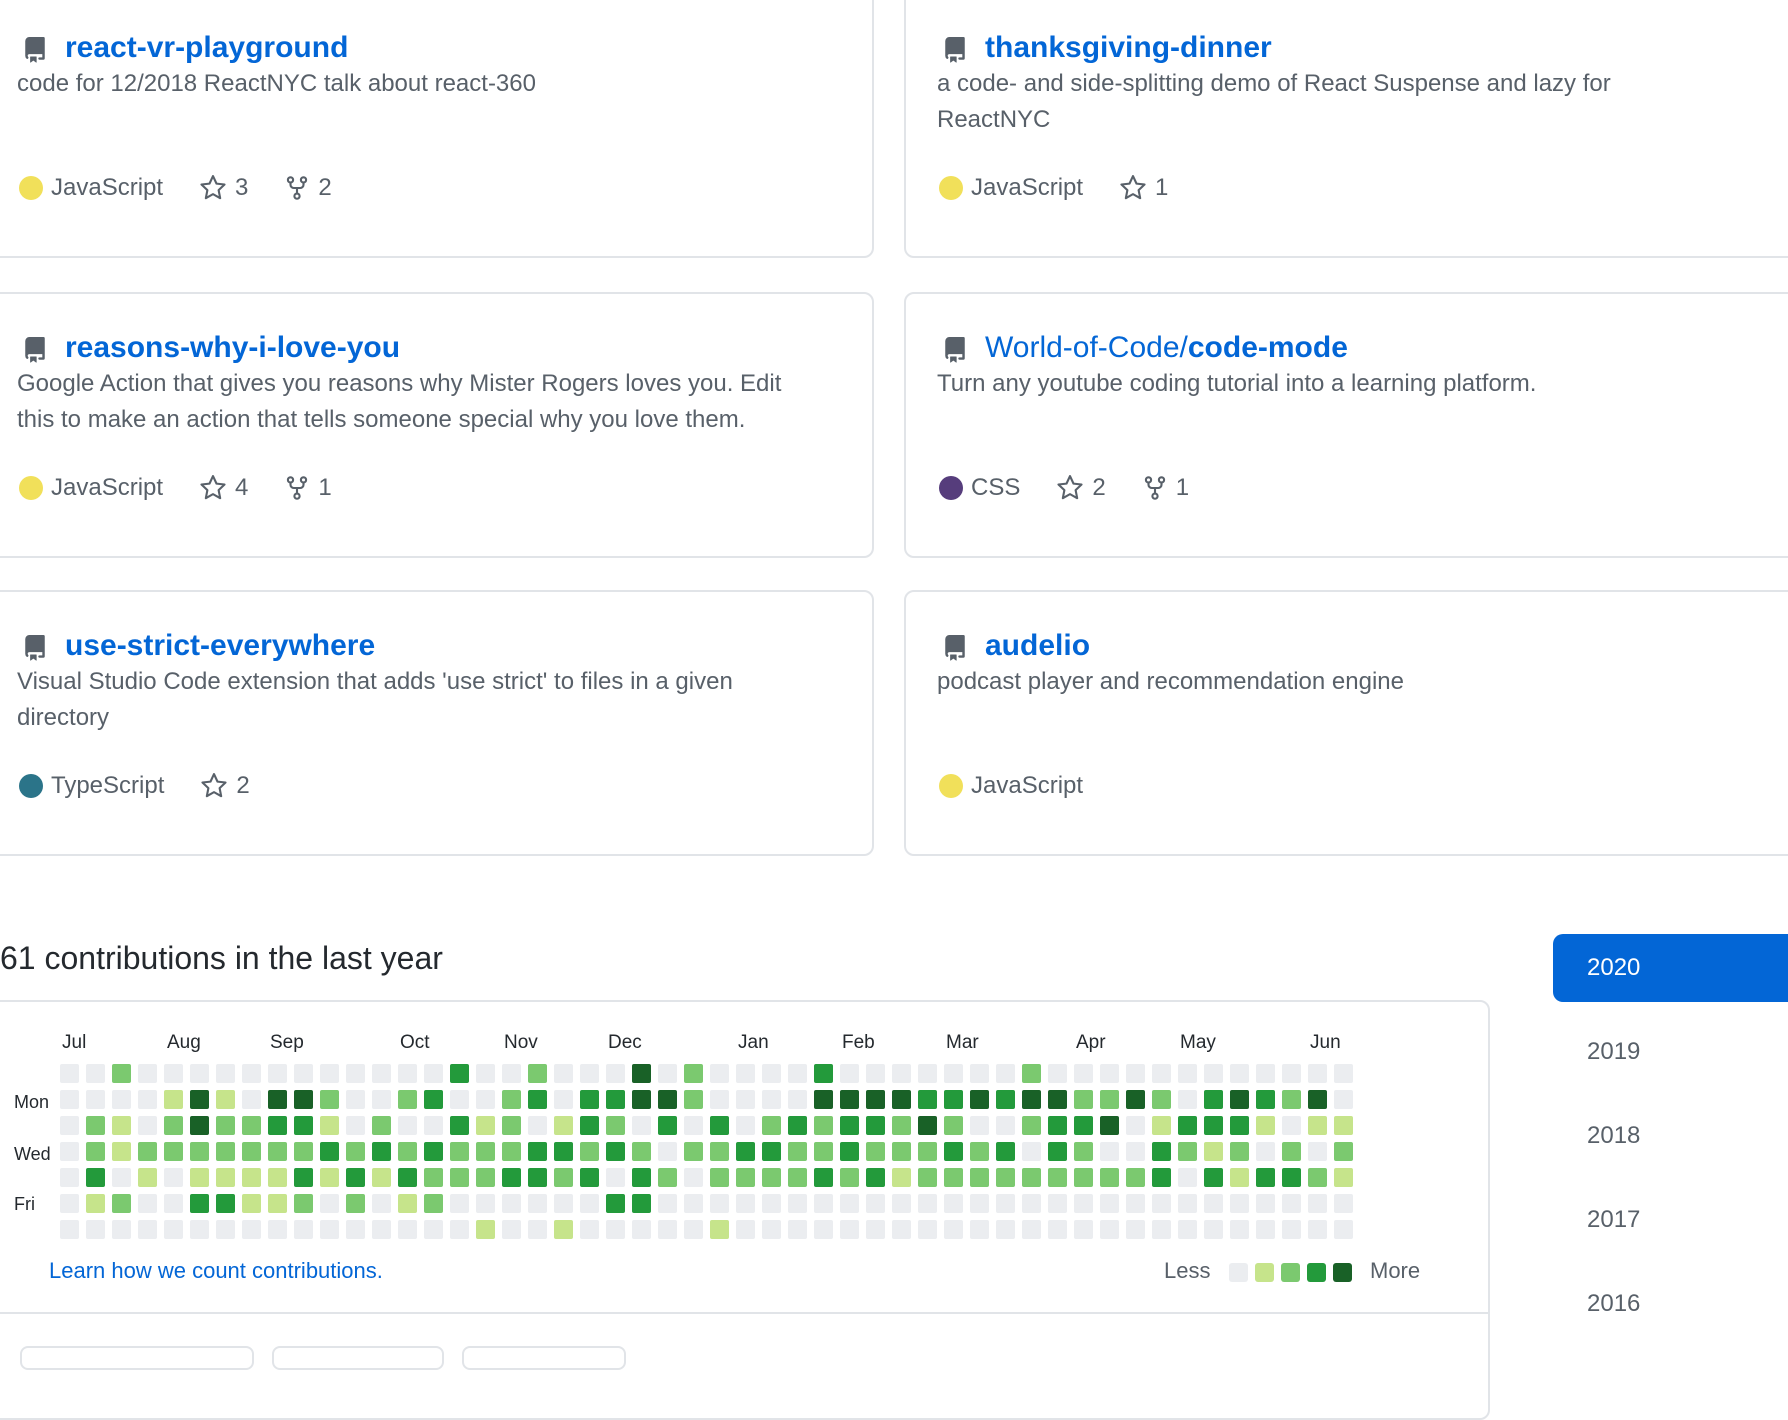 The height and width of the screenshot is (1420, 1788). Describe the element at coordinates (1670, 1052) in the screenshot. I see `year-button-2019: 2019` at that location.